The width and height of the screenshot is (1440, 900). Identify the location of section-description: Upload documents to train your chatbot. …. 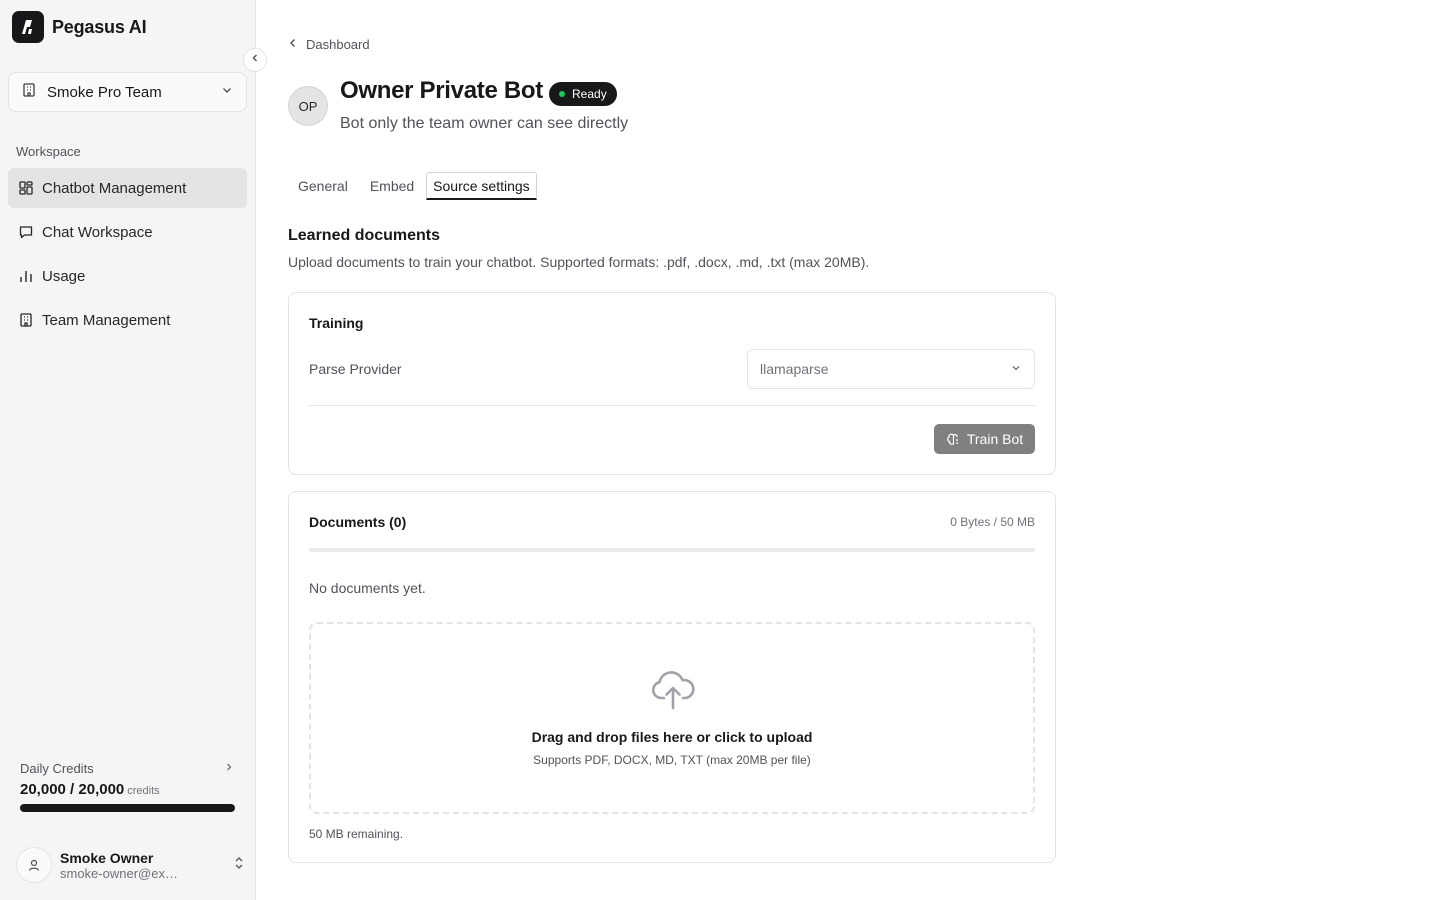
(579, 262).